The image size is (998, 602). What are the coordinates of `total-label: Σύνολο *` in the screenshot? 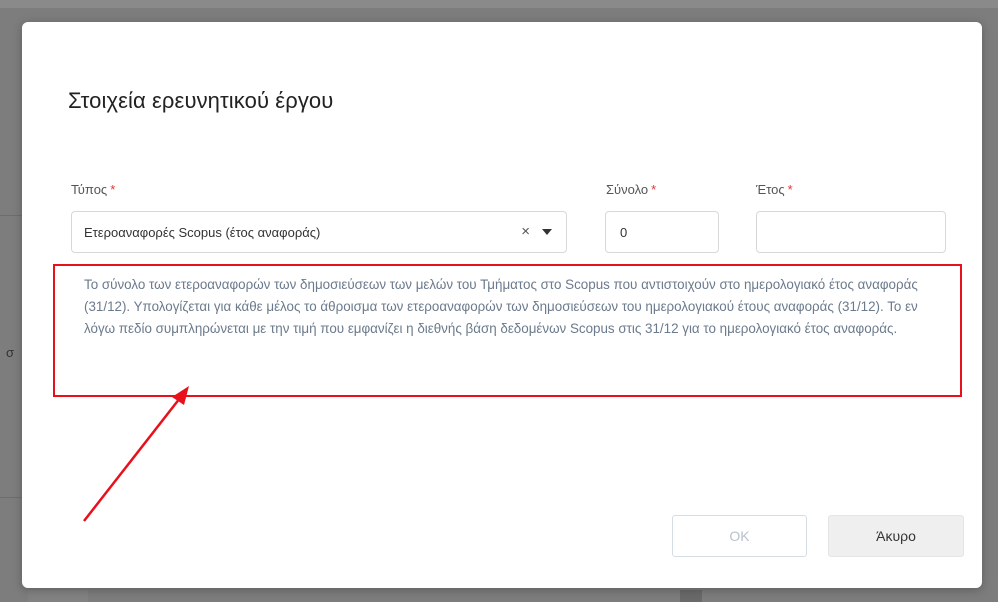 It's located at (631, 189).